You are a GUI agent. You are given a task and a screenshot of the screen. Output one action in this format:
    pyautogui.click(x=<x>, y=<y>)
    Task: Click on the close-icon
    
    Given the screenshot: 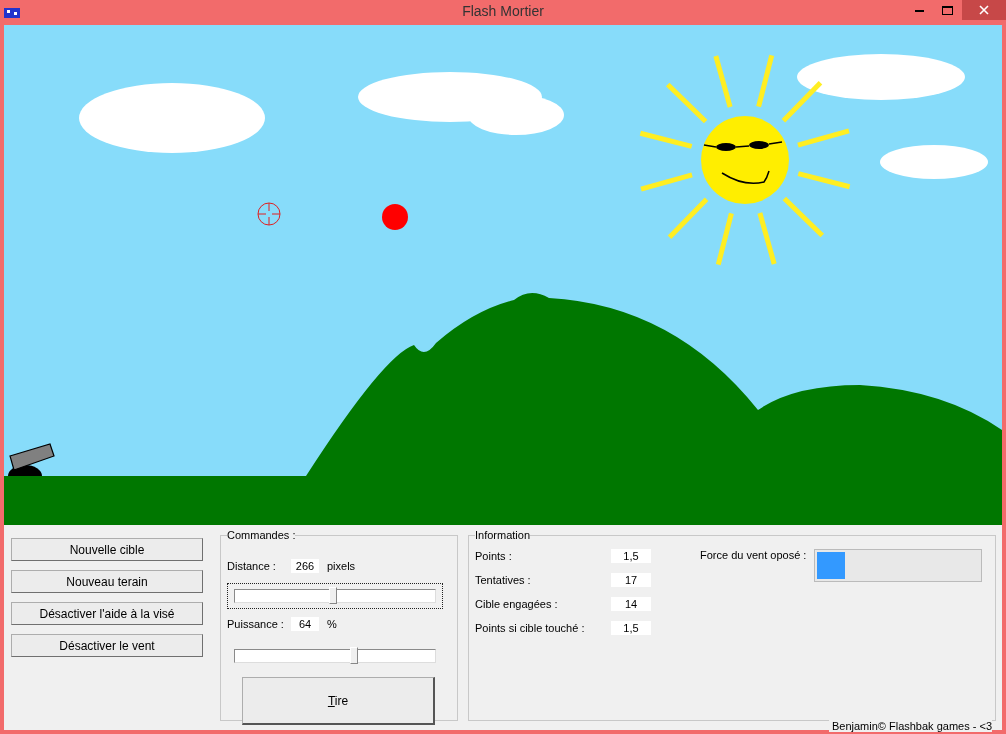 What is the action you would take?
    pyautogui.click(x=984, y=10)
    